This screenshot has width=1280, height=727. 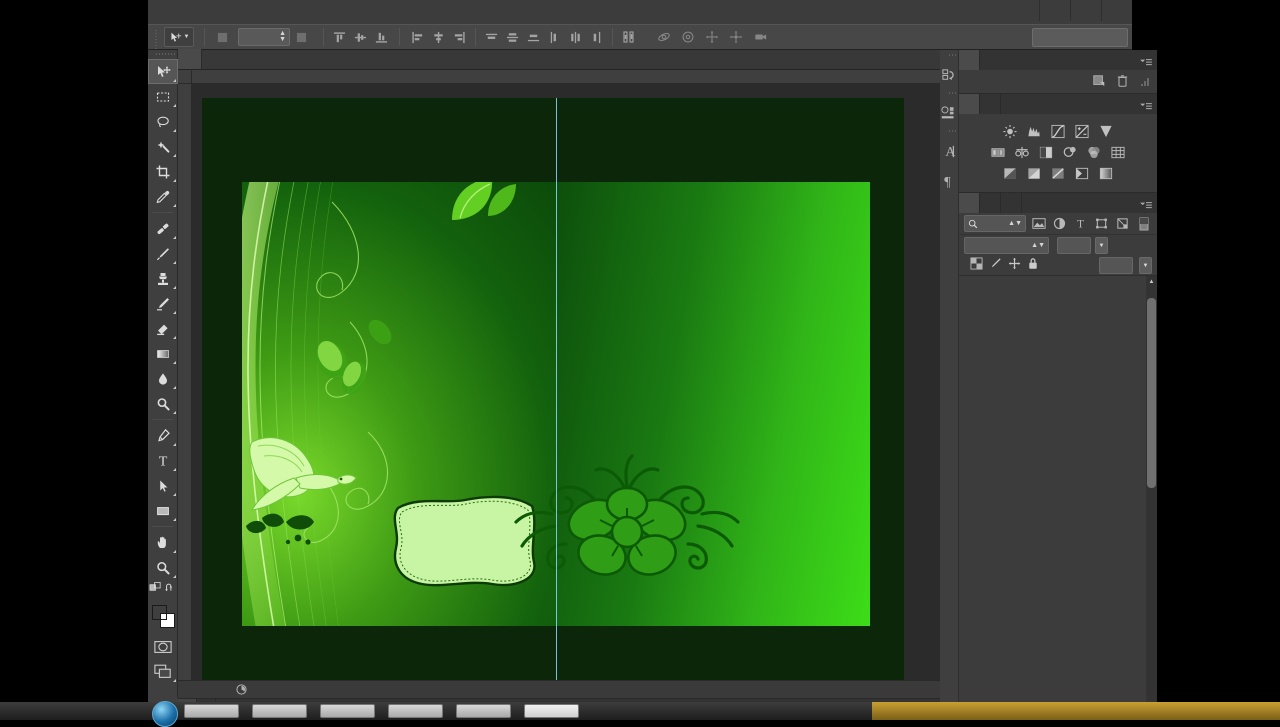 I want to click on distribute-top-edges-icon, so click(x=491, y=37).